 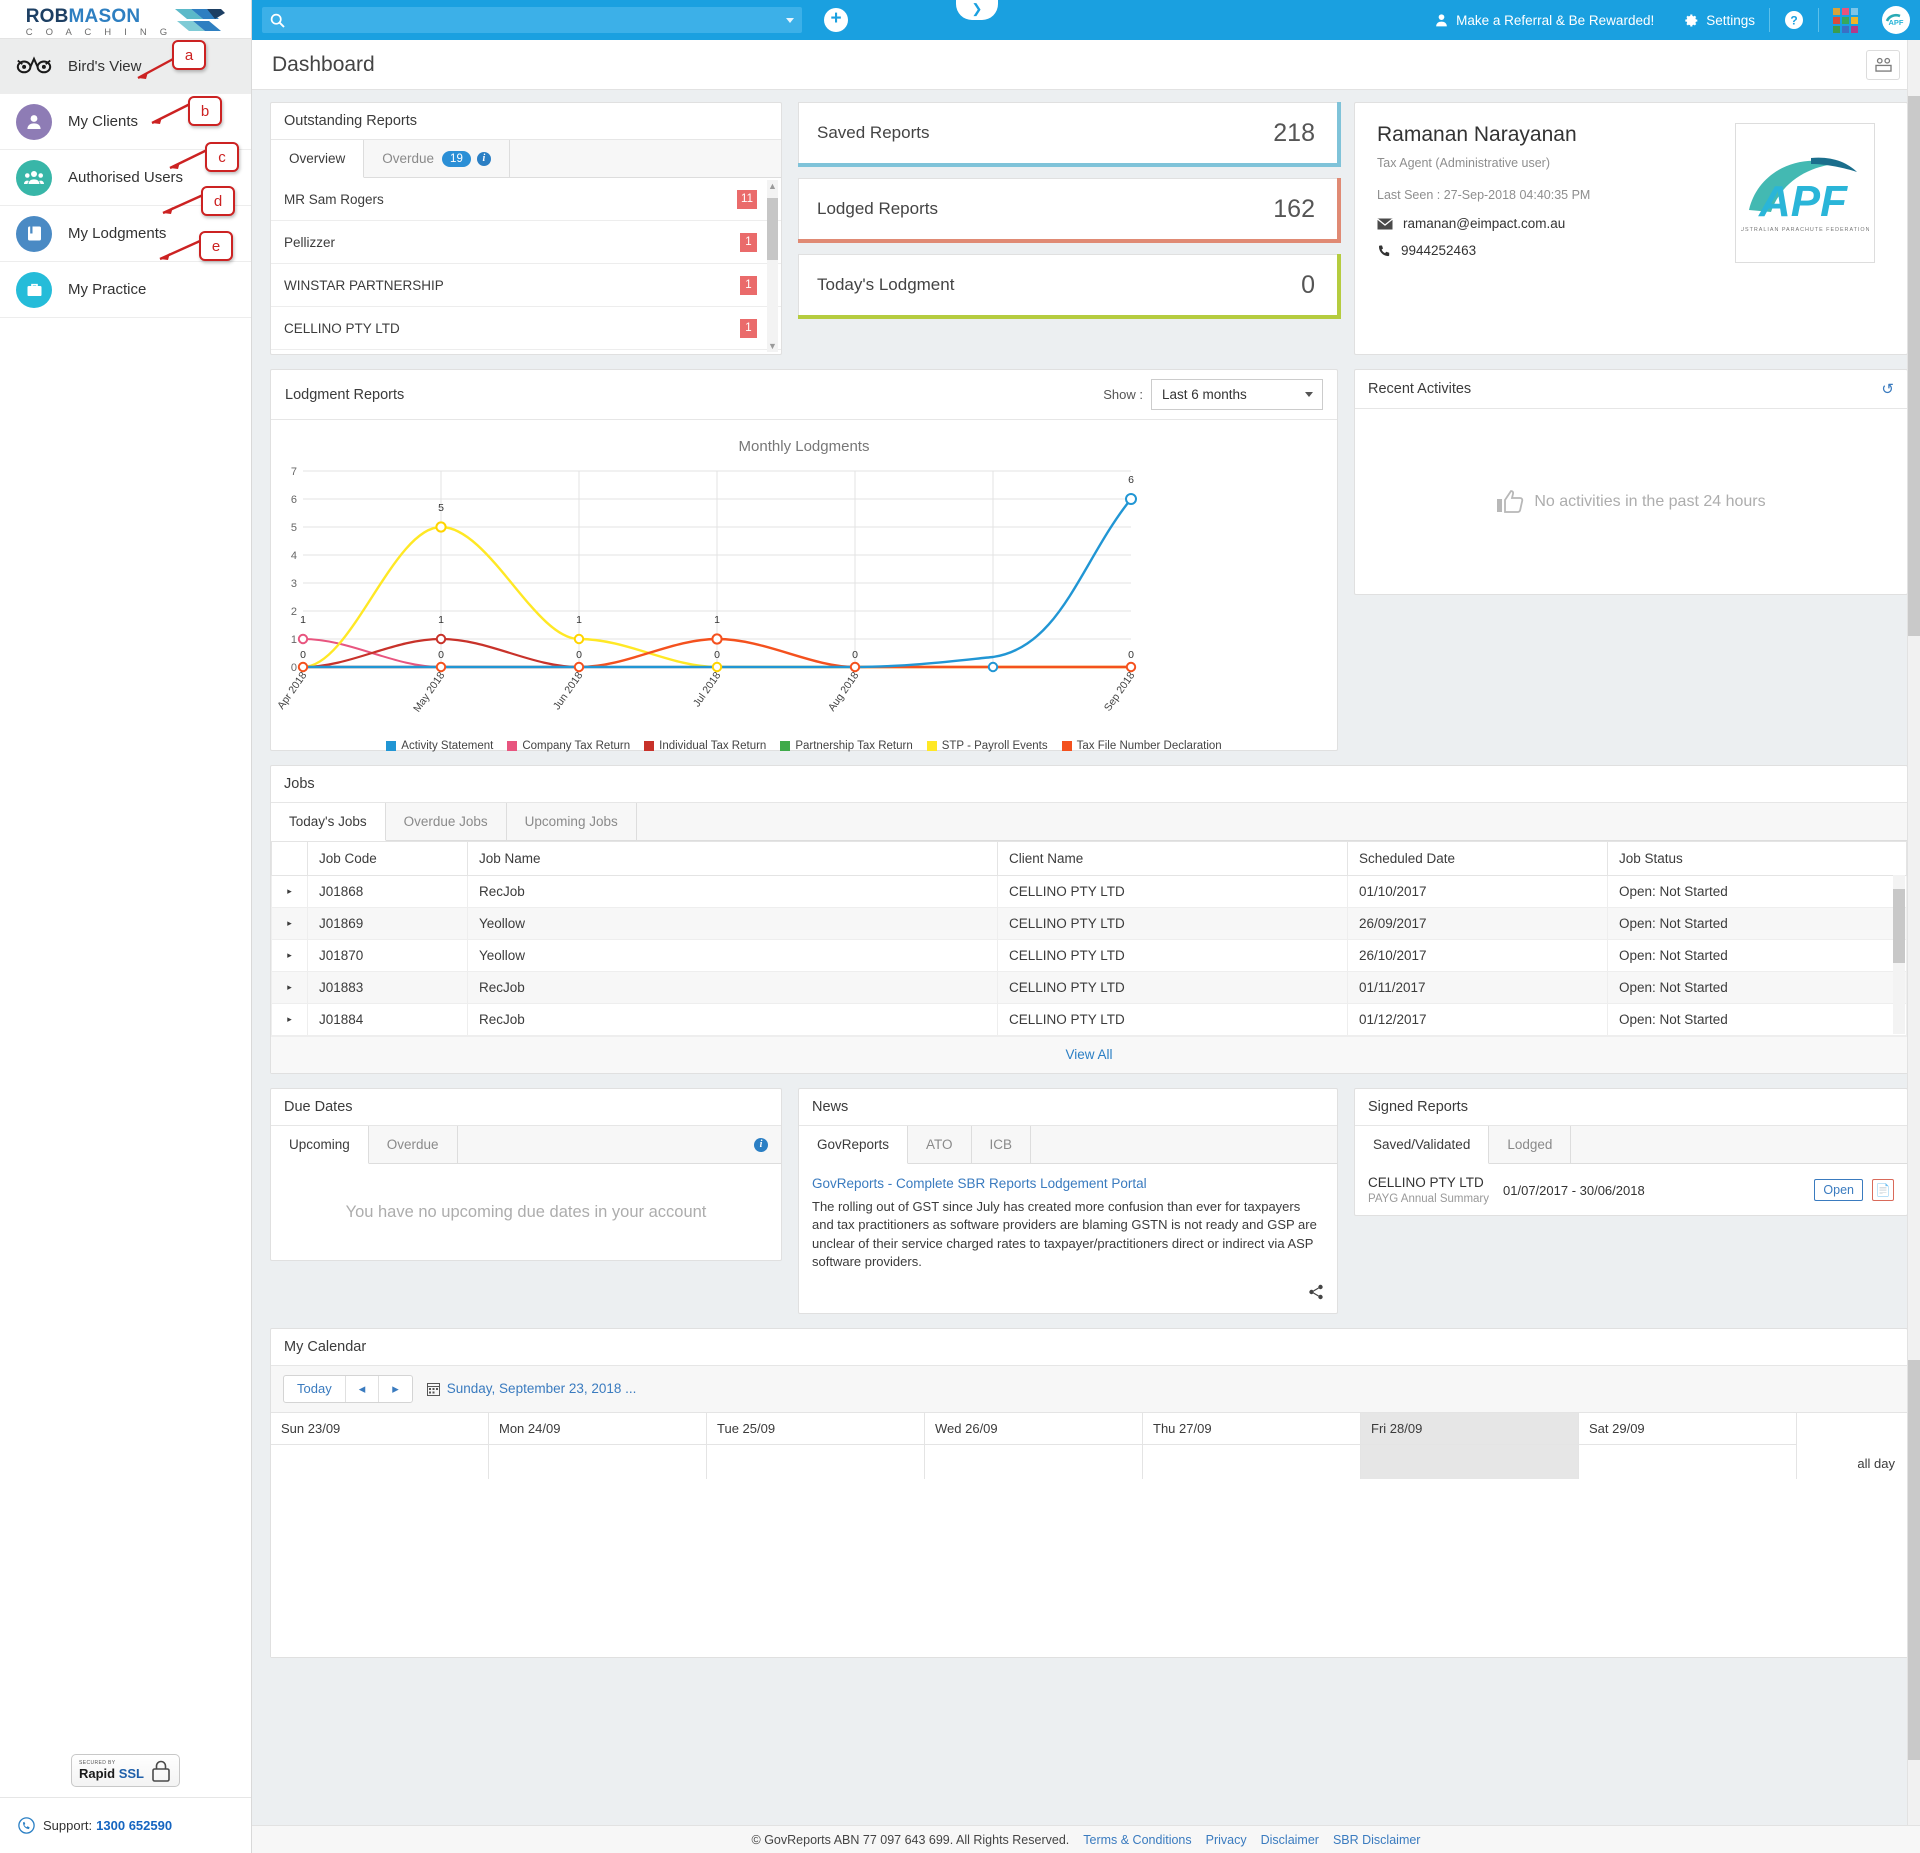 I want to click on refresh-icon: ↺, so click(x=1887, y=389).